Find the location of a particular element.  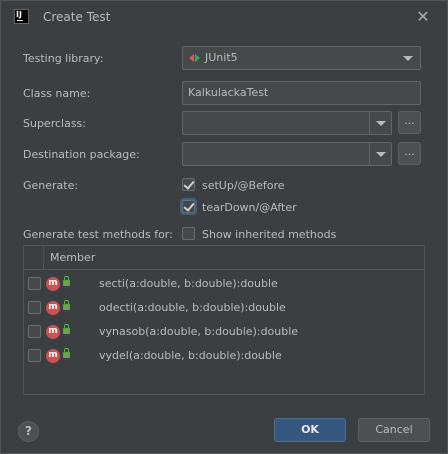

superclass-combo is located at coordinates (287, 123).